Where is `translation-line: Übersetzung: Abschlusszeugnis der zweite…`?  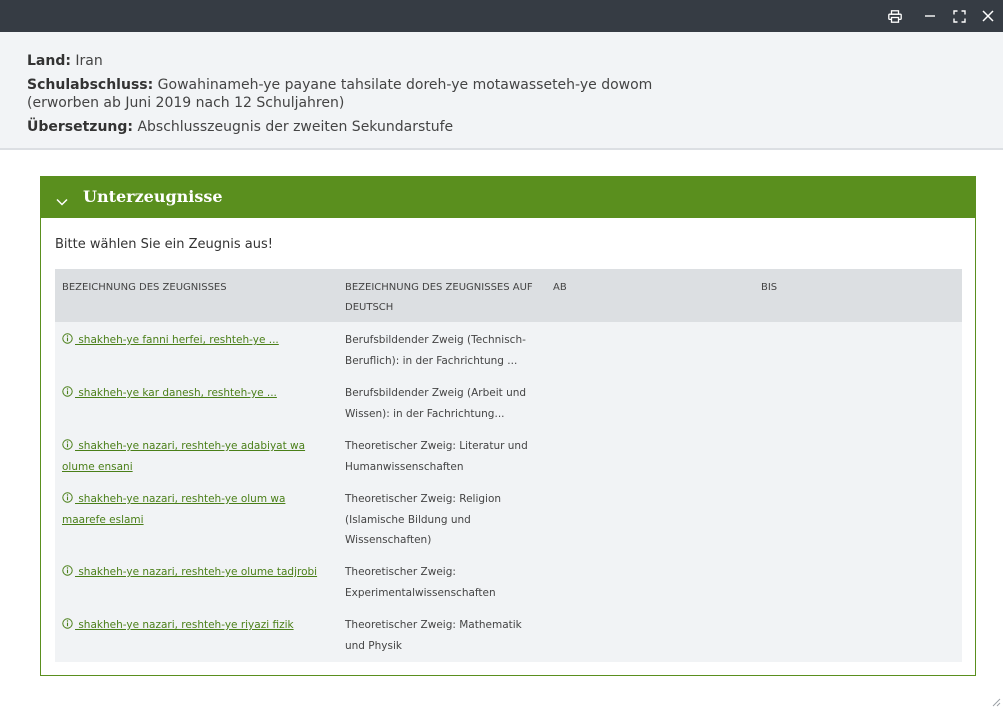
translation-line: Übersetzung: Abschlusszeugnis der zweite… is located at coordinates (347, 127).